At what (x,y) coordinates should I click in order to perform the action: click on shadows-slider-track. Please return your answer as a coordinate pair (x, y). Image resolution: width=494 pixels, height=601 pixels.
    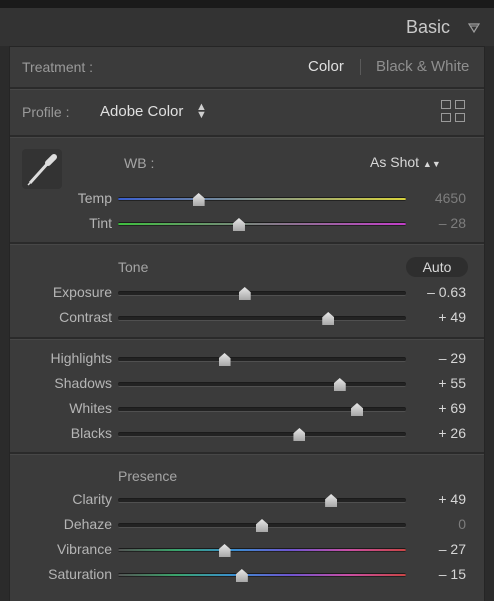
    Looking at the image, I should click on (262, 384).